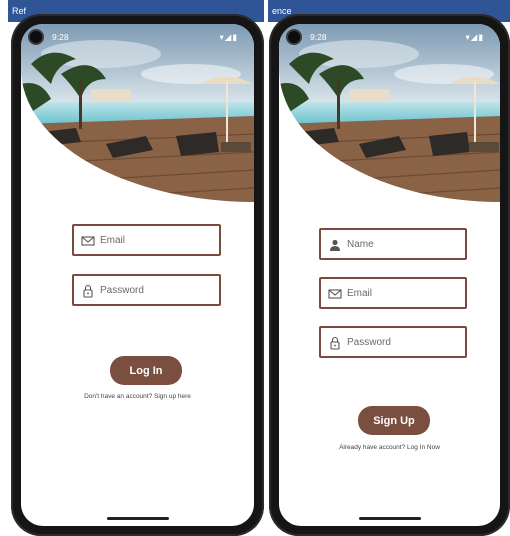 The width and height of the screenshot is (510, 536). Describe the element at coordinates (137, 396) in the screenshot. I see `signup-link: Don't have an account? Sign up here` at that location.